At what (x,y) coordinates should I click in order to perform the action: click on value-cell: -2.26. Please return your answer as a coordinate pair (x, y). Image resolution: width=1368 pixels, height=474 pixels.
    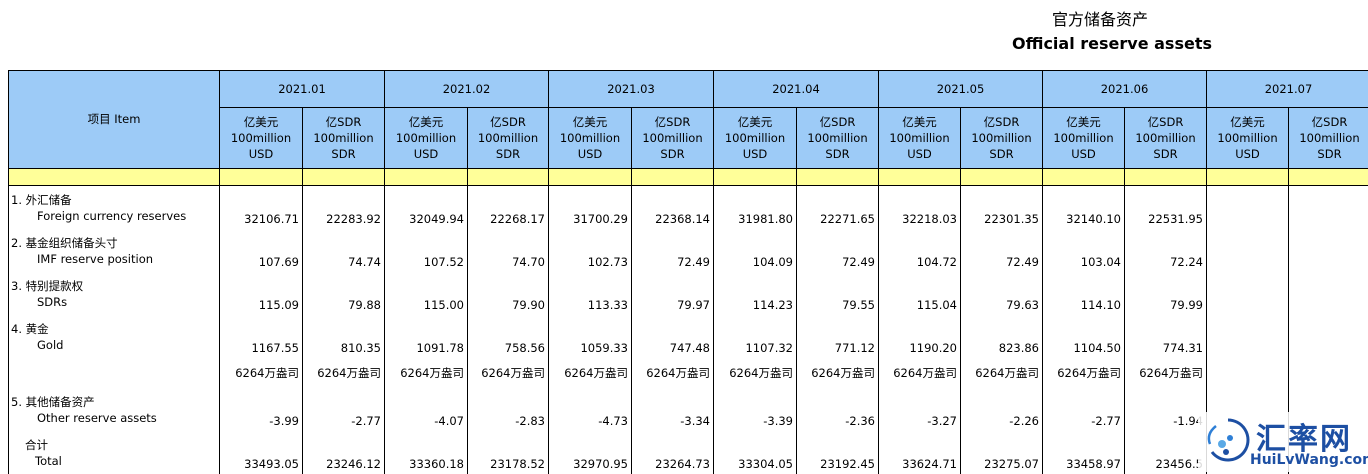
    Looking at the image, I should click on (1002, 409).